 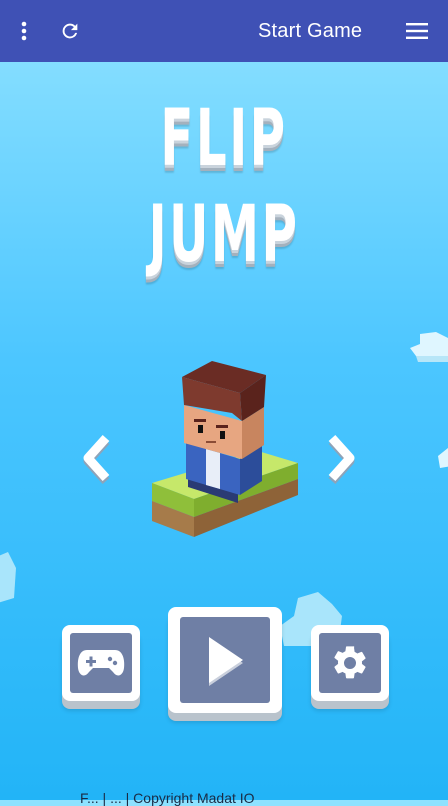 What do you see at coordinates (310, 31) in the screenshot?
I see `start-game-title: Start Game` at bounding box center [310, 31].